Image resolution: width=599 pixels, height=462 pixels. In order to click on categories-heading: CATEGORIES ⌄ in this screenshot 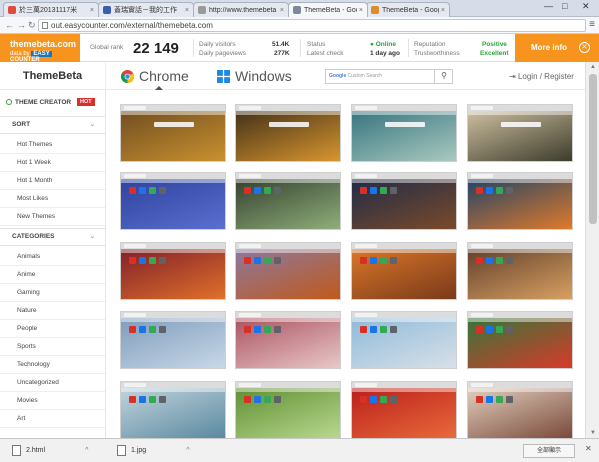, I will do `click(52, 237)`.